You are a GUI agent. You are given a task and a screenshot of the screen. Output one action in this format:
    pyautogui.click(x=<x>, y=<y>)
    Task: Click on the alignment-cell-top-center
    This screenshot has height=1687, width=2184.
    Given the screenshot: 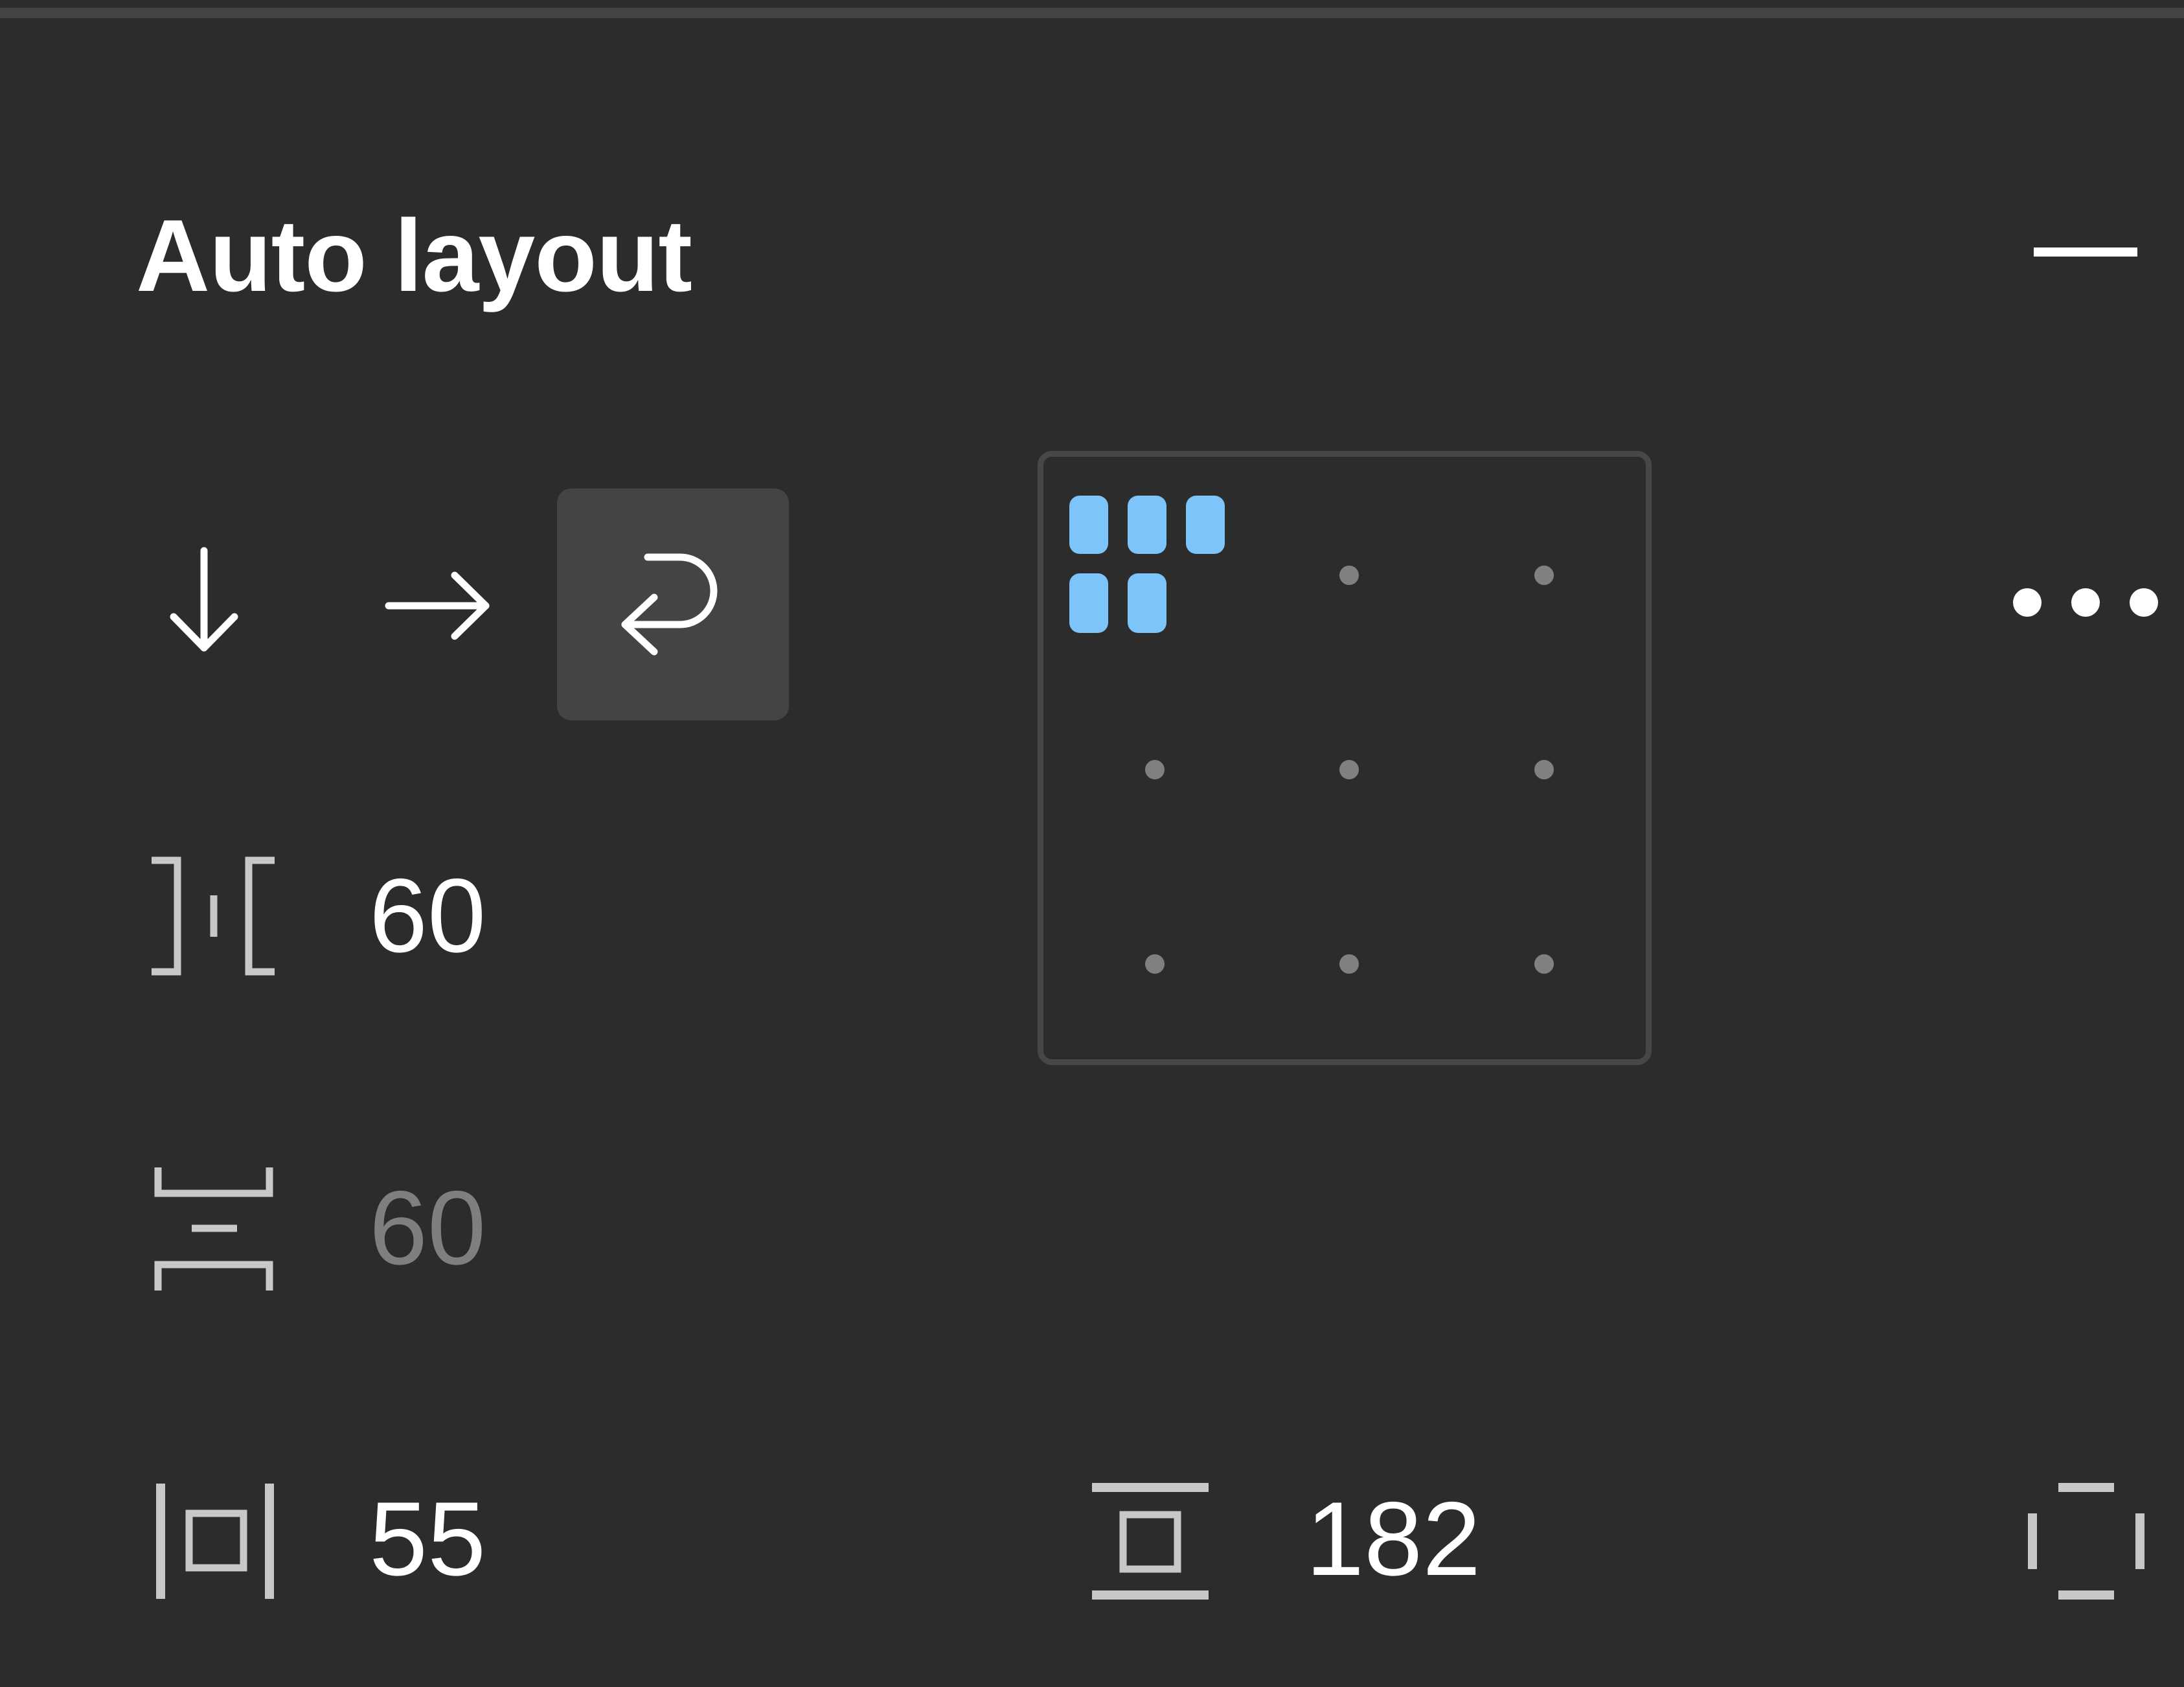 What is the action you would take?
    pyautogui.click(x=1349, y=575)
    